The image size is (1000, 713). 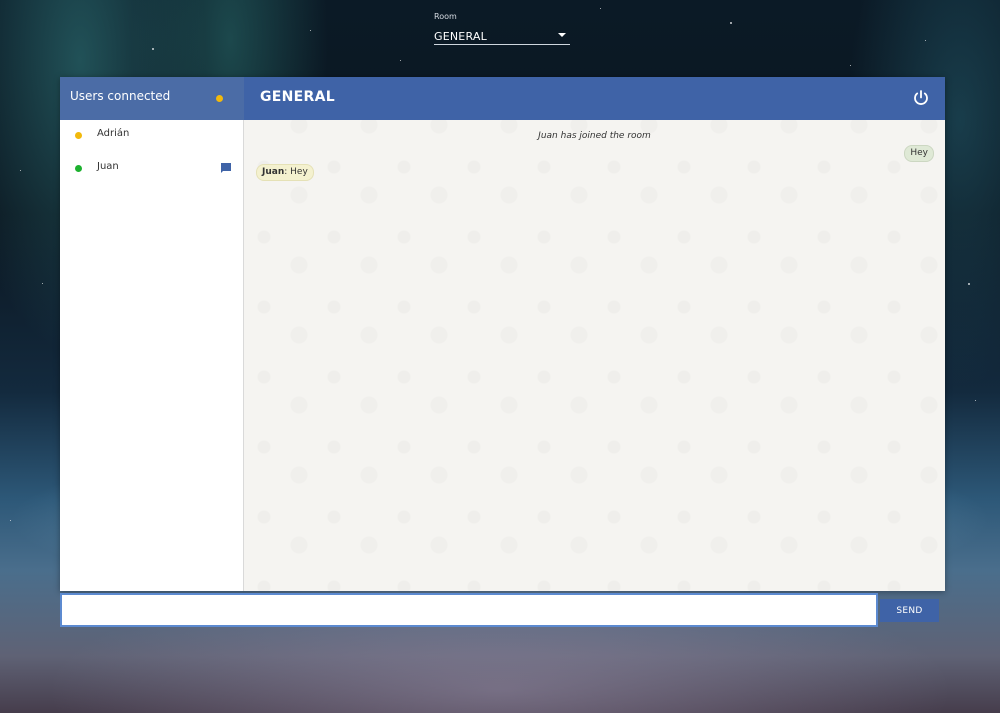 I want to click on user-item-juan: Juan, so click(x=151, y=169).